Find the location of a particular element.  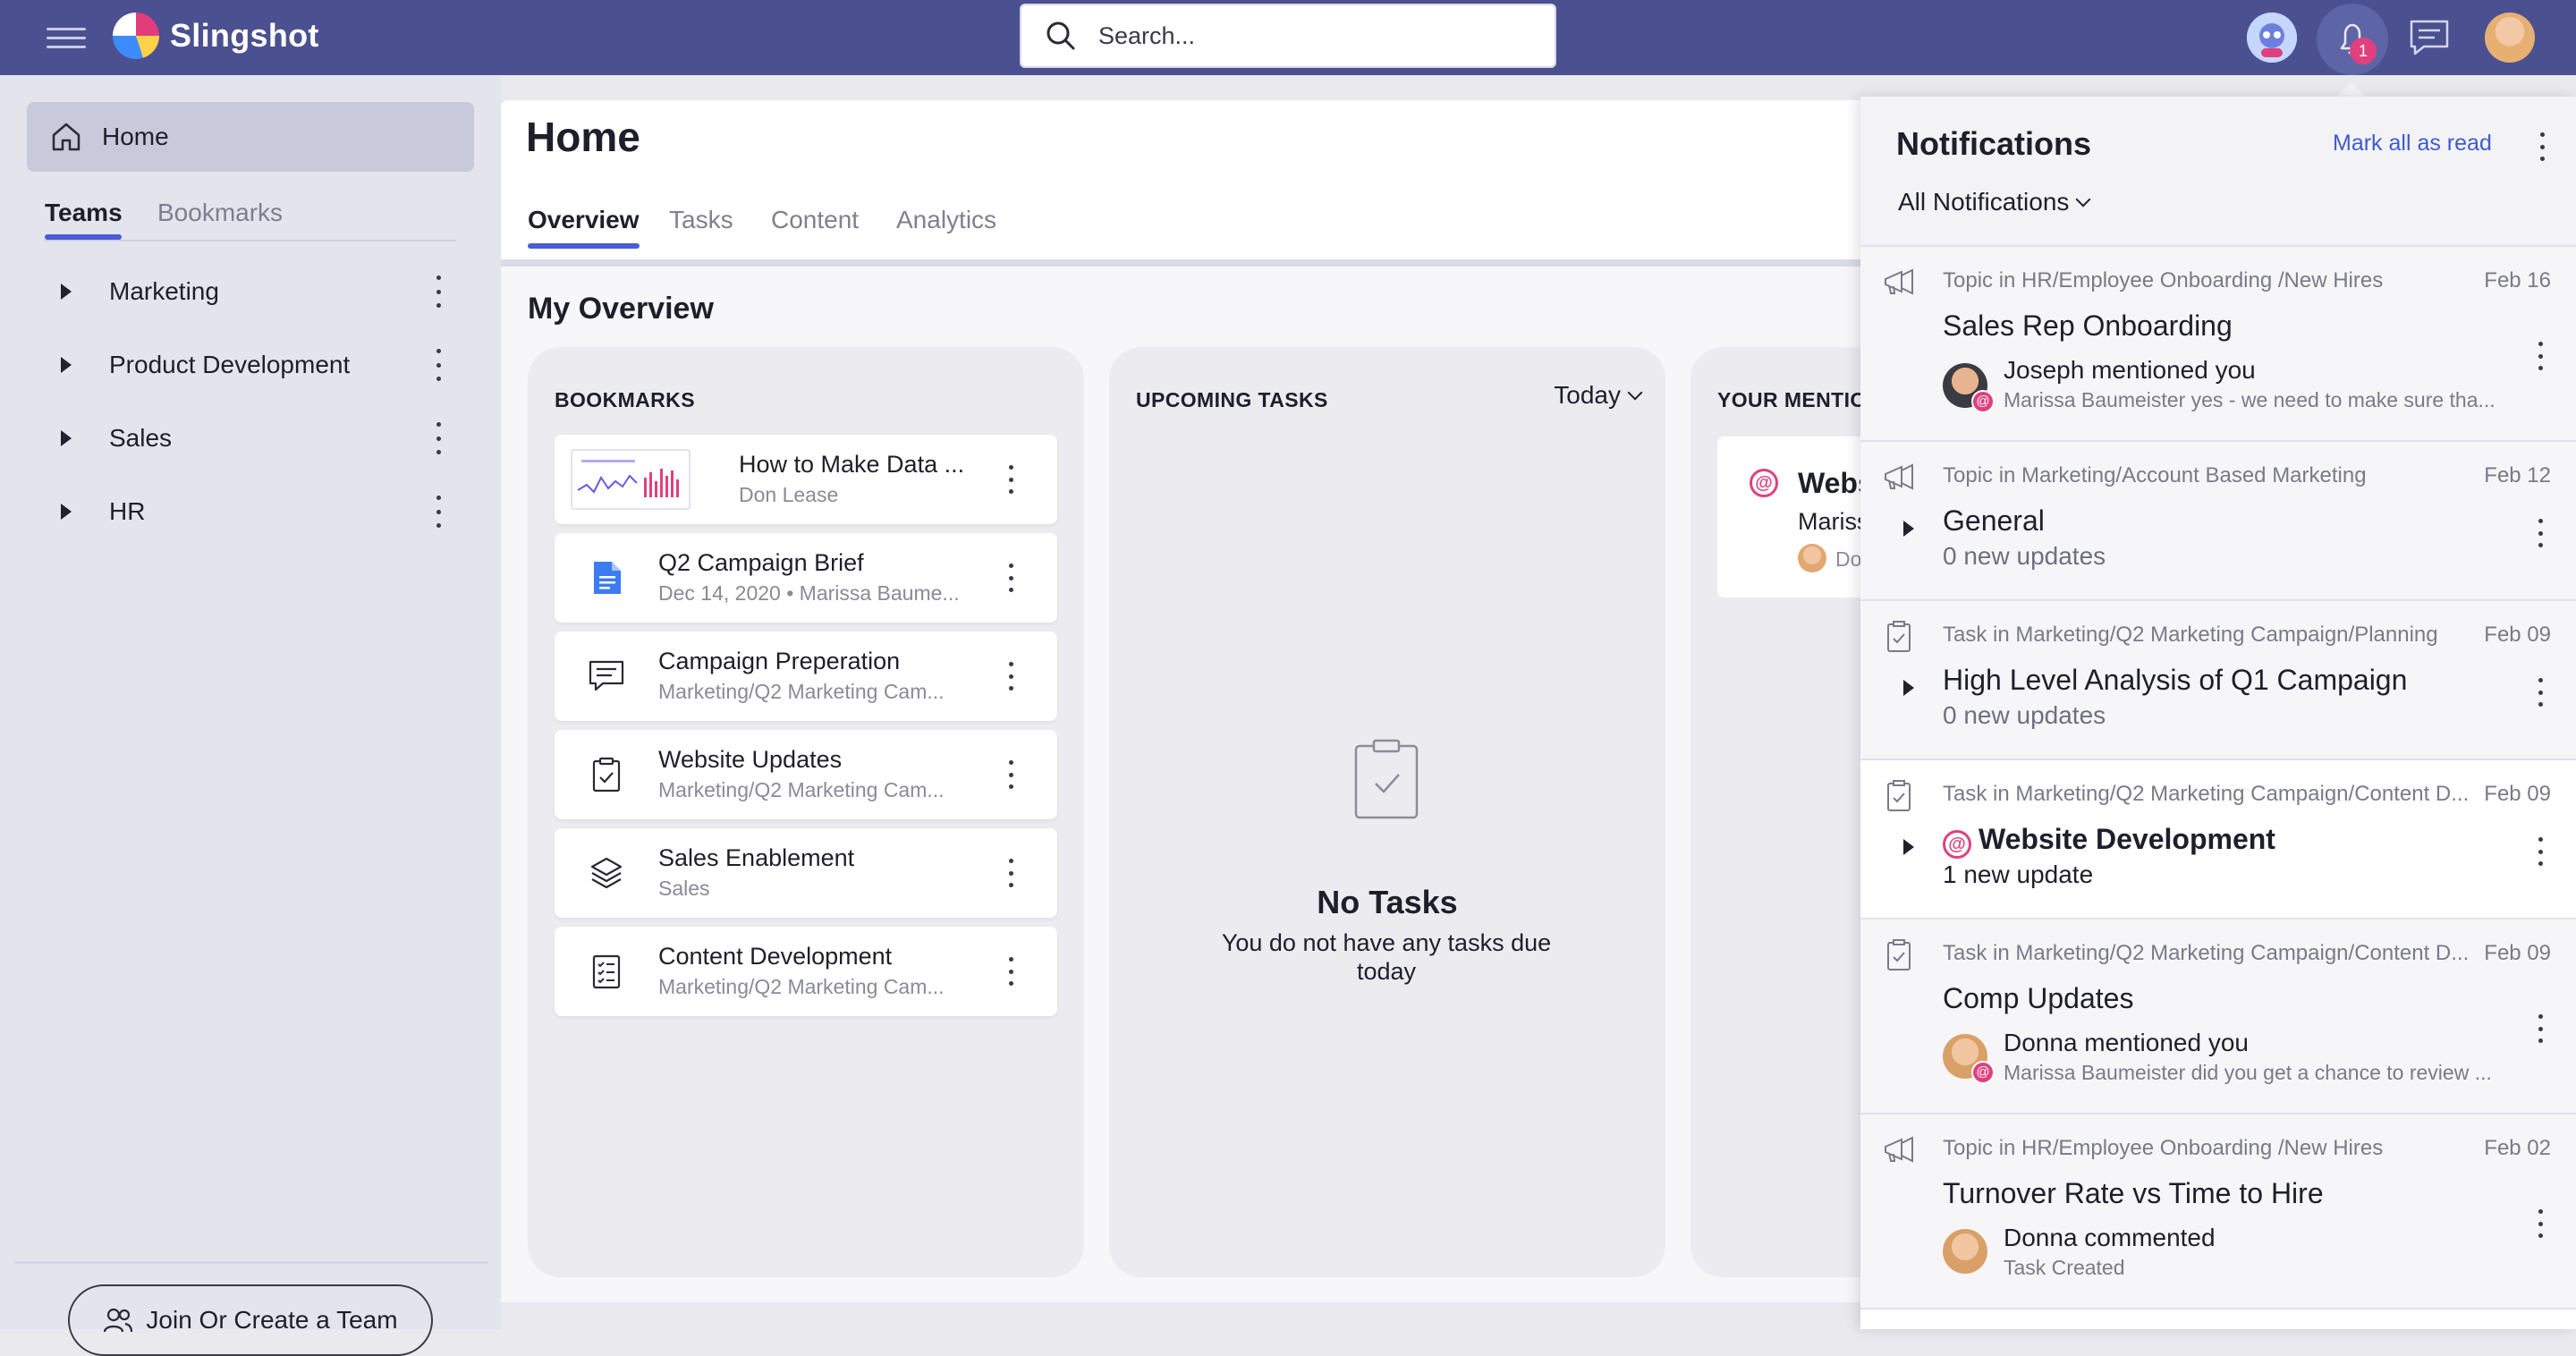

tab-tasks: Tasks is located at coordinates (701, 220).